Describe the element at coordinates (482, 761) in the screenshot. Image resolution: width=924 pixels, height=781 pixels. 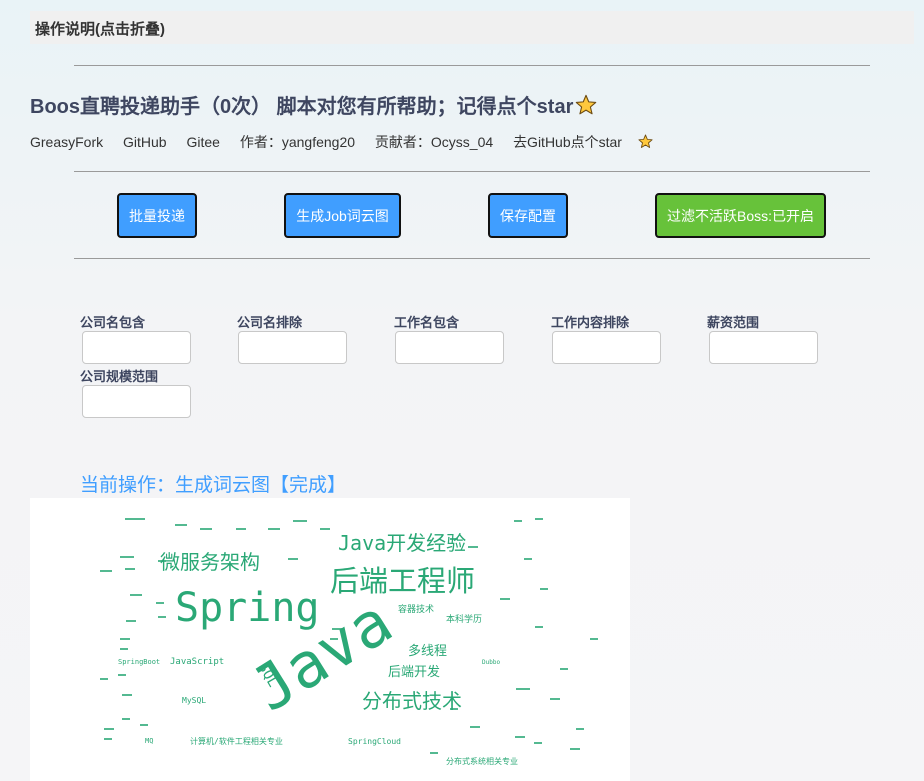
I see `word-cs-related: 分布式系统相关专业` at that location.